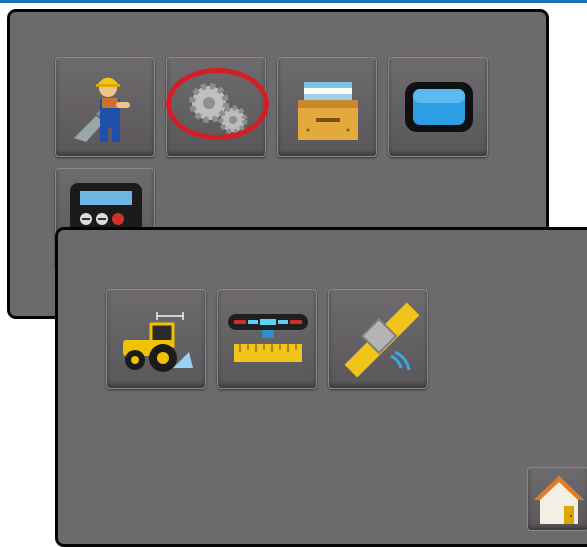  I want to click on display-menu-button, so click(438, 107).